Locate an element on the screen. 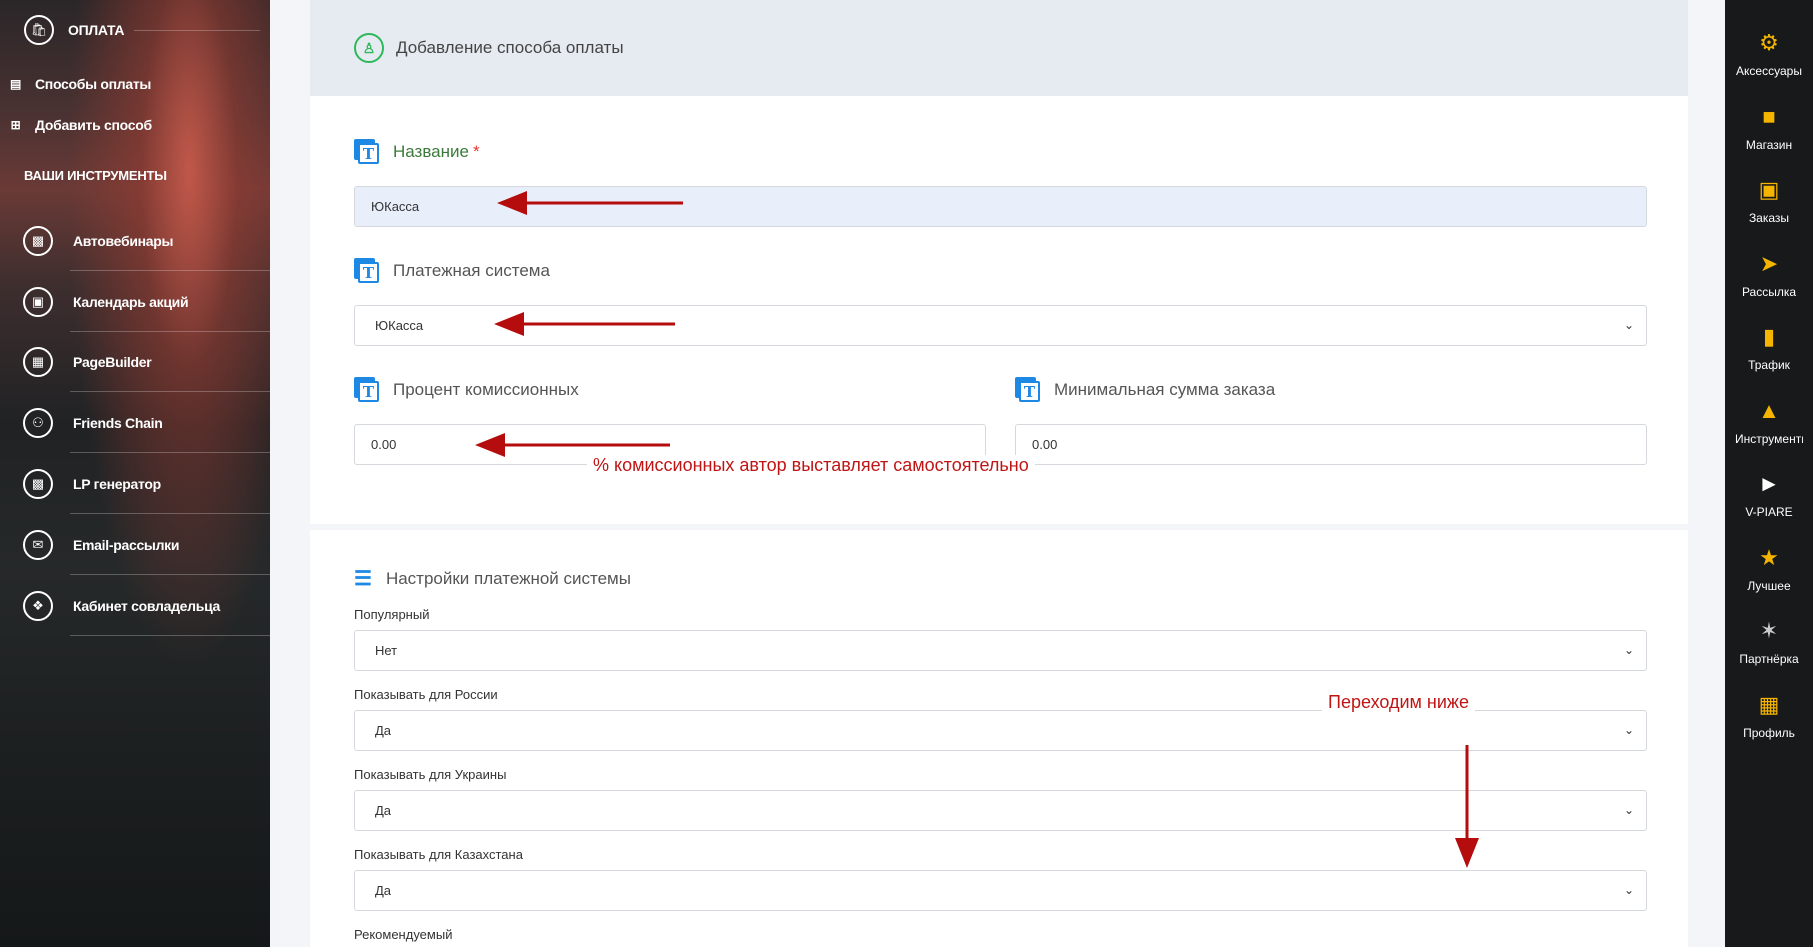  sidebar-item-autowebinars: ▩ Автовебинары is located at coordinates (135, 241).